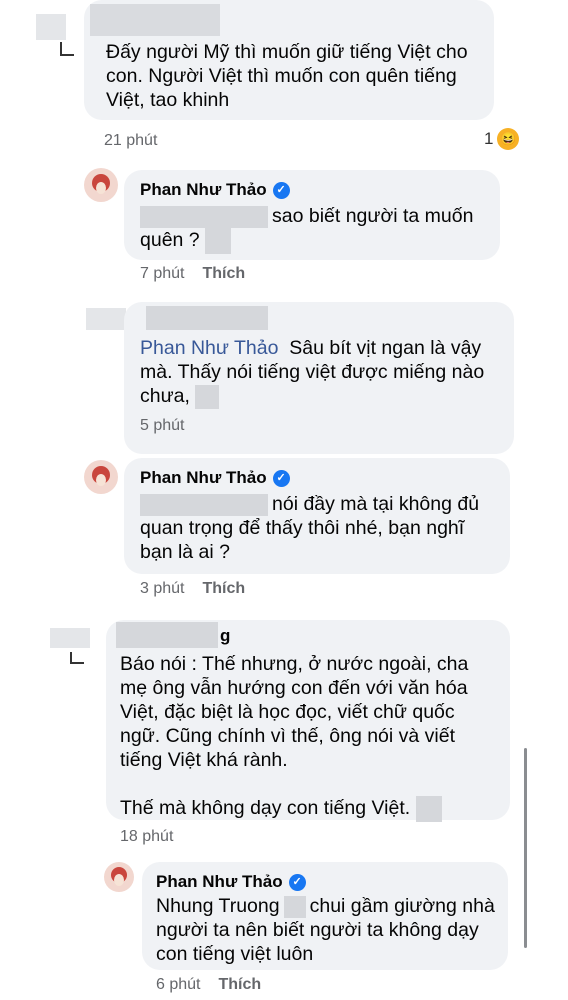 The image size is (568, 1000). What do you see at coordinates (385, 348) in the screenshot?
I see `comment-text-line: Sâu bít vịt ngan là vậy` at bounding box center [385, 348].